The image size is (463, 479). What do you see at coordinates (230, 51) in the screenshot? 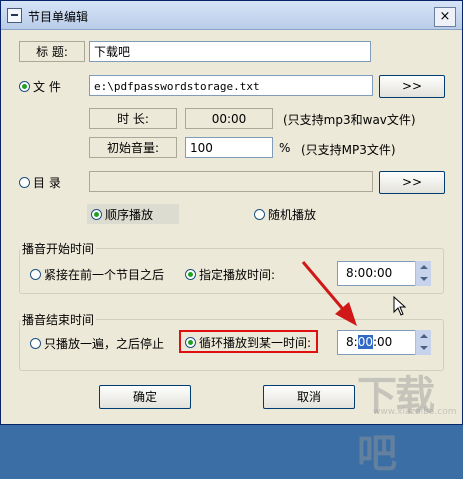
I see `title-input: 下载吧` at bounding box center [230, 51].